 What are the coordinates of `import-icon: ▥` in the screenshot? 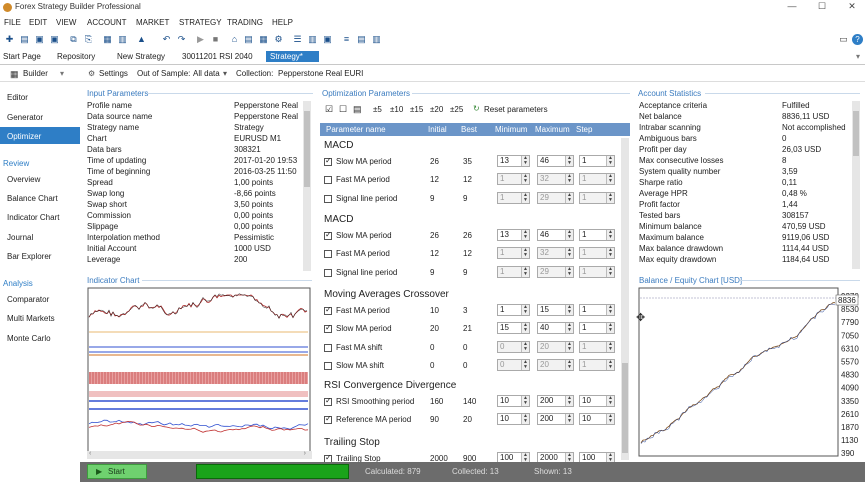 It's located at (122, 39).